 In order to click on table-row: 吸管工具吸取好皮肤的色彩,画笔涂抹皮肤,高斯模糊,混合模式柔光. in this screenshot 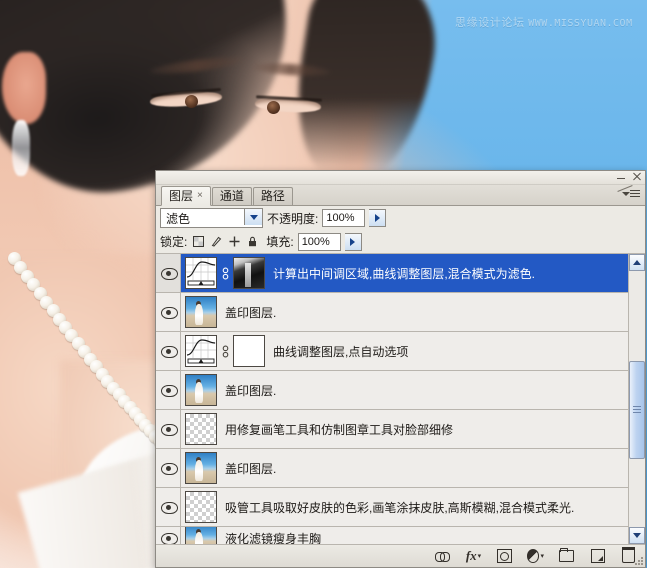, I will do `click(392, 507)`.